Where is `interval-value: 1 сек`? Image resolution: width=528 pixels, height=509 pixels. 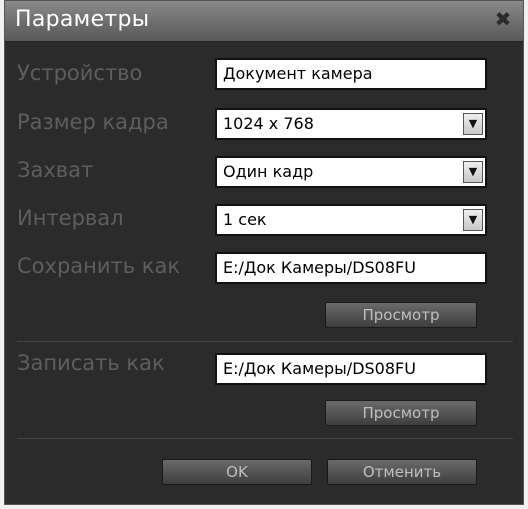
interval-value: 1 сек is located at coordinates (245, 219).